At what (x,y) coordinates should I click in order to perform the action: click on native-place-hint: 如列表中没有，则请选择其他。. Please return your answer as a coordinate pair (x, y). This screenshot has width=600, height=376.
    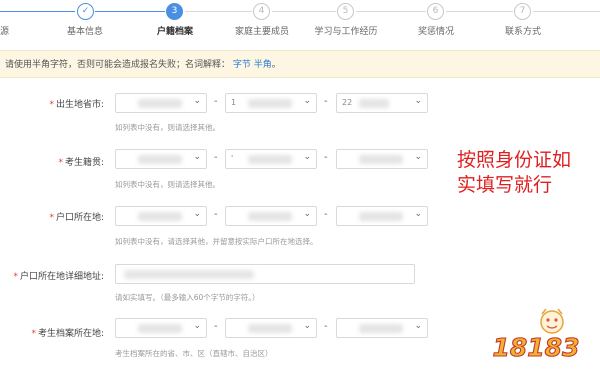
    Looking at the image, I should click on (167, 184).